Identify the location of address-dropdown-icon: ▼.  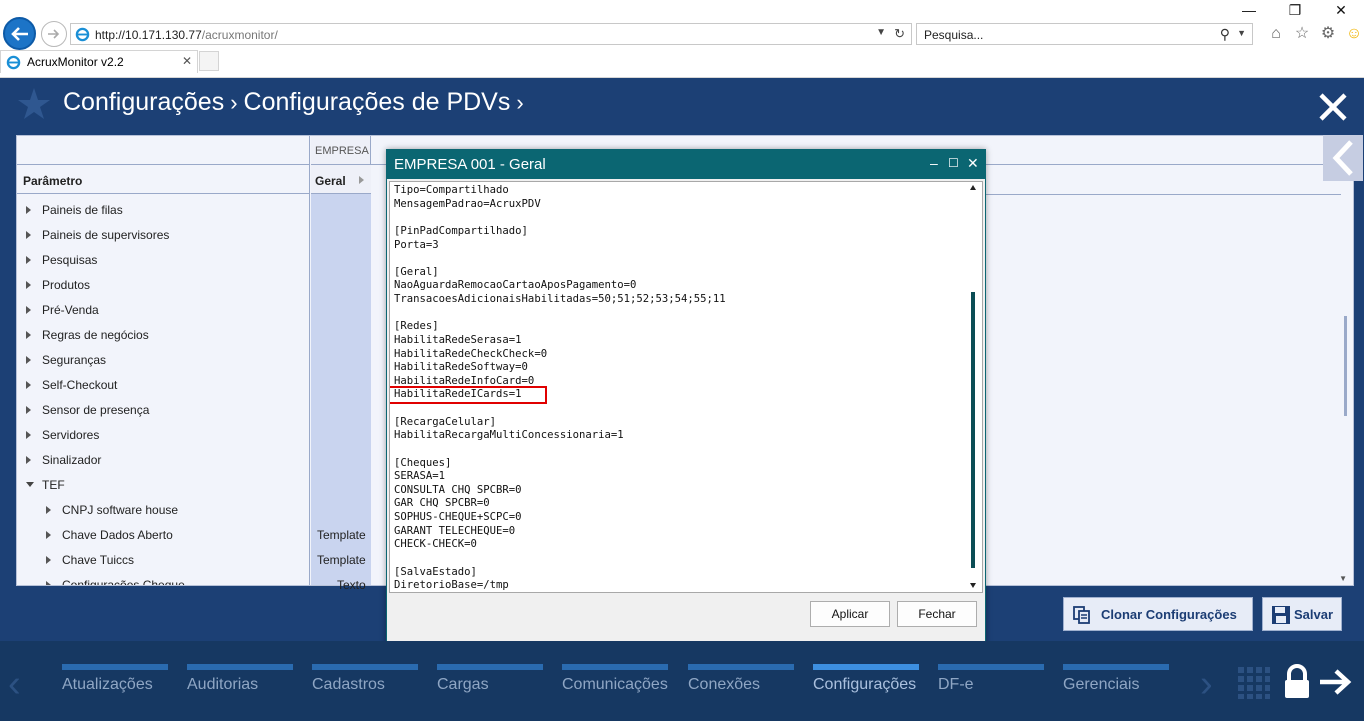
(881, 32).